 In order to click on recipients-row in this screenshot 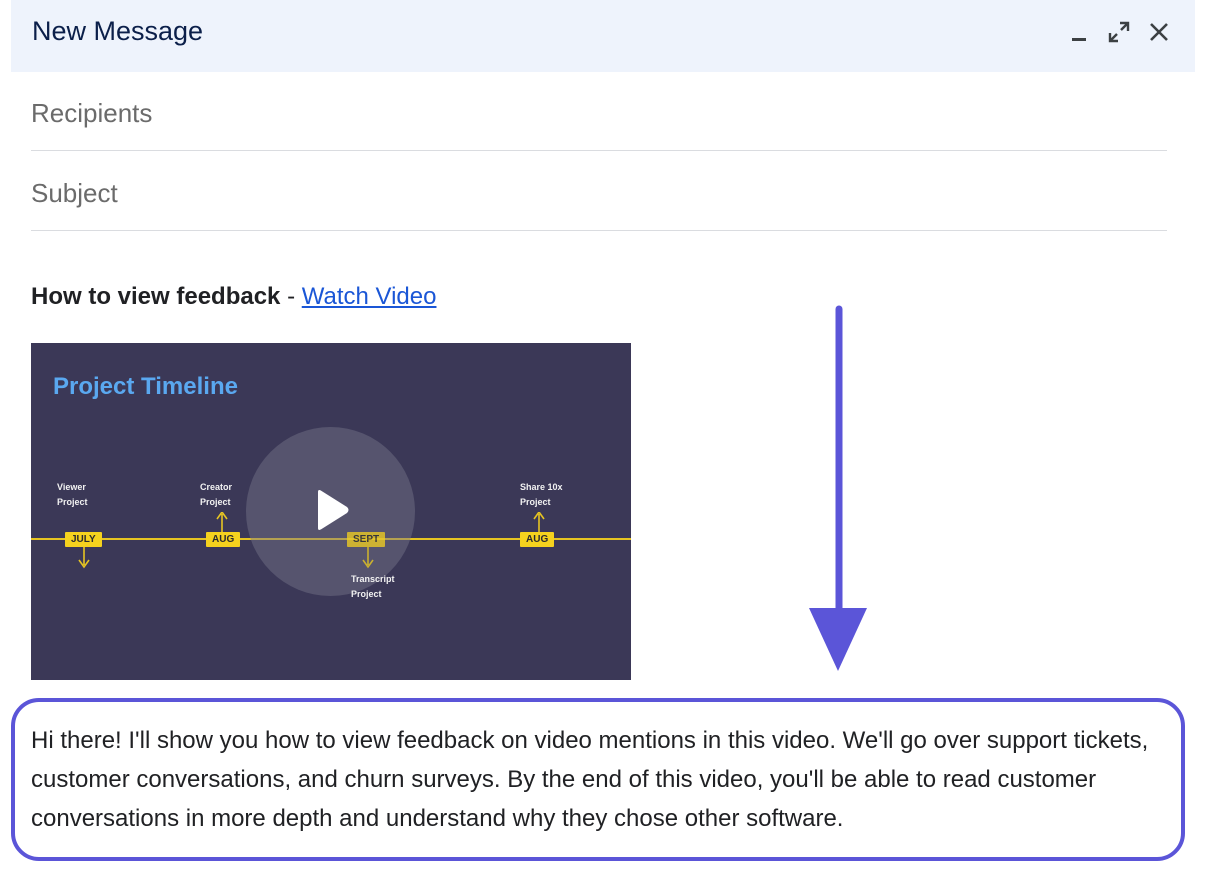, I will do `click(599, 112)`.